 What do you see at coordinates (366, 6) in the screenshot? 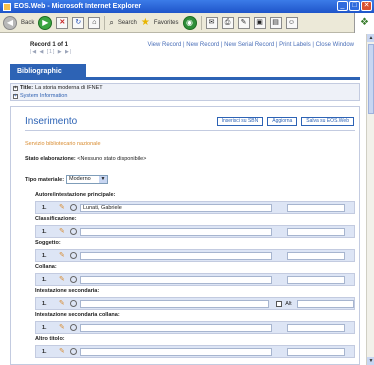
I see `close-button: ✕` at bounding box center [366, 6].